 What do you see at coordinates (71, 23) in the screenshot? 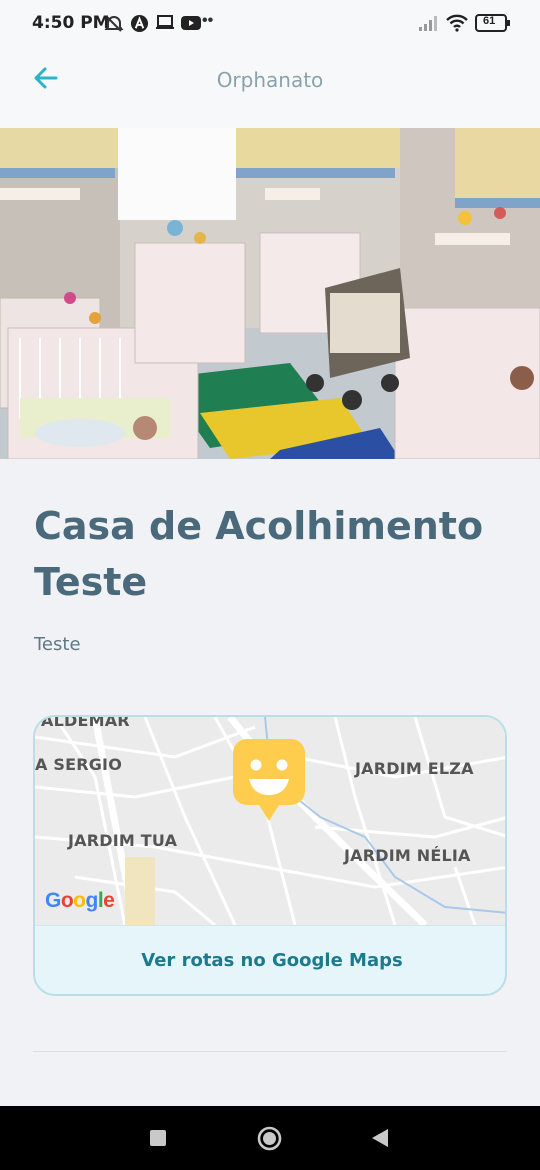
I see `status-time: 4:50 PM` at bounding box center [71, 23].